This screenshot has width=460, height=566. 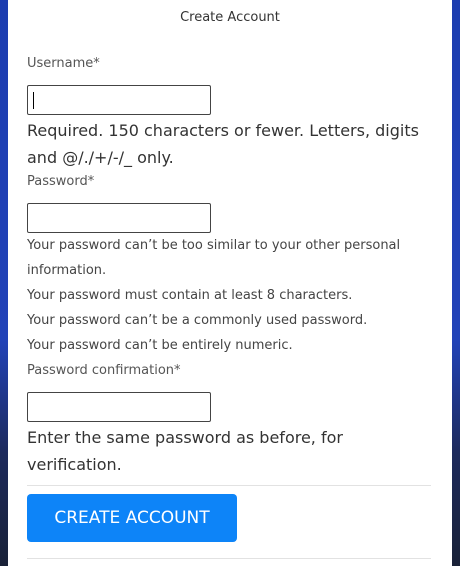 I want to click on password-confirmation-input, so click(x=119, y=407).